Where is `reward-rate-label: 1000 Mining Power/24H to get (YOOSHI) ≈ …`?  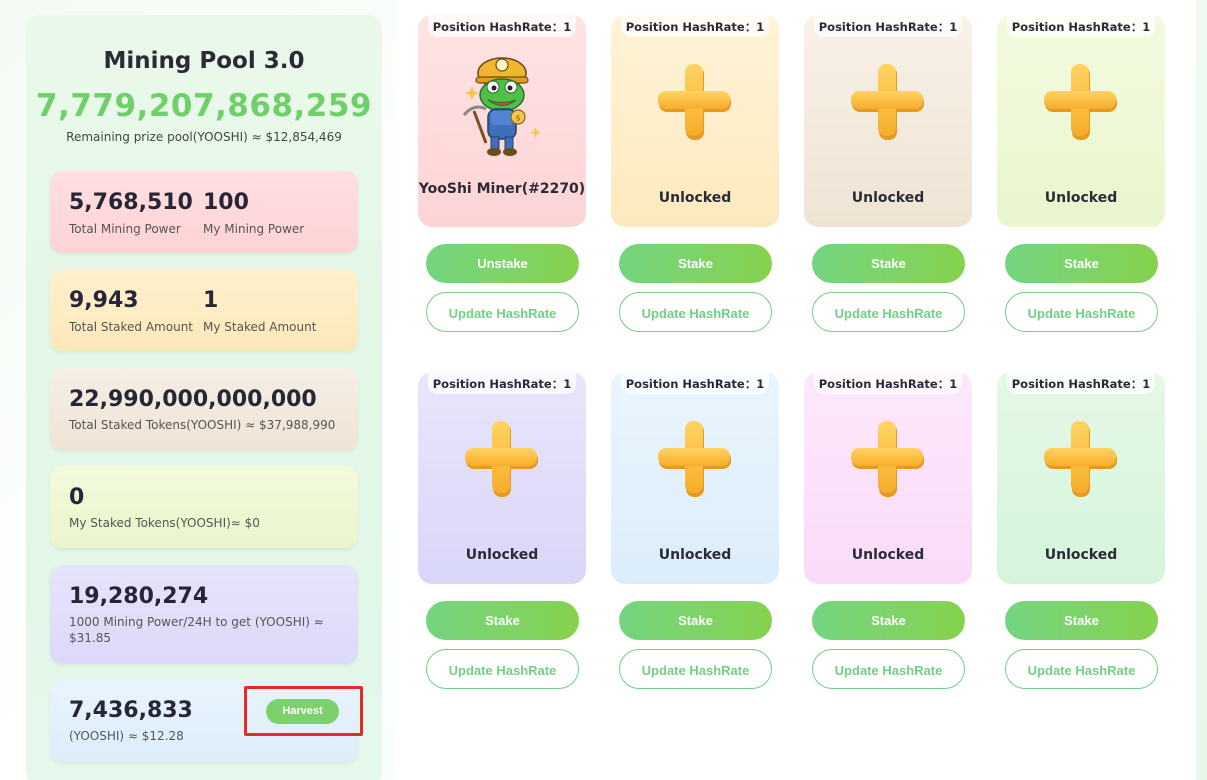
reward-rate-label: 1000 Mining Power/24H to get (YOOSHI) ≈ … is located at coordinates (196, 630).